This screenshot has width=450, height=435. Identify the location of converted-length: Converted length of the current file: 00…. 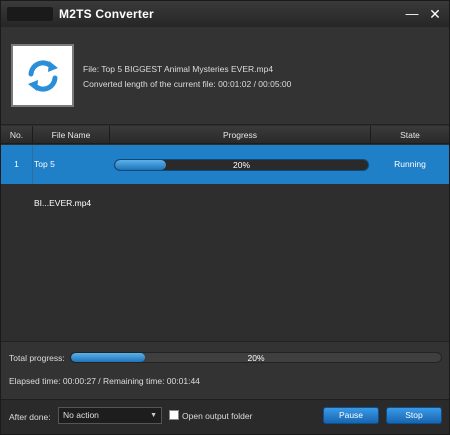
(187, 84).